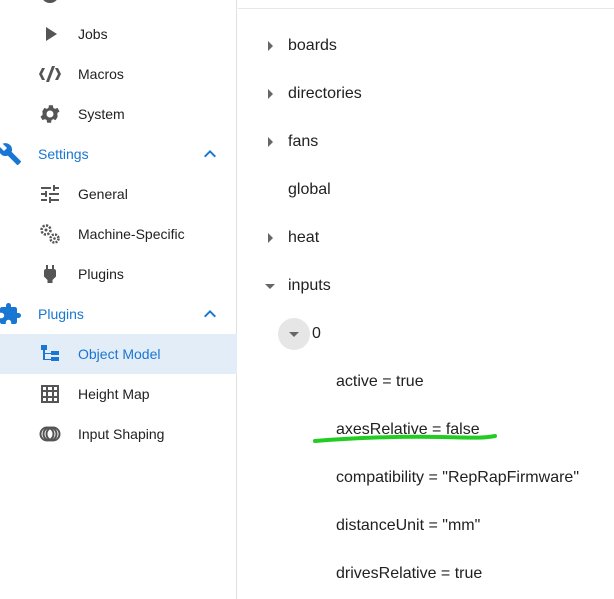 The width and height of the screenshot is (614, 599). I want to click on sidebar-item-general: General, so click(118, 194).